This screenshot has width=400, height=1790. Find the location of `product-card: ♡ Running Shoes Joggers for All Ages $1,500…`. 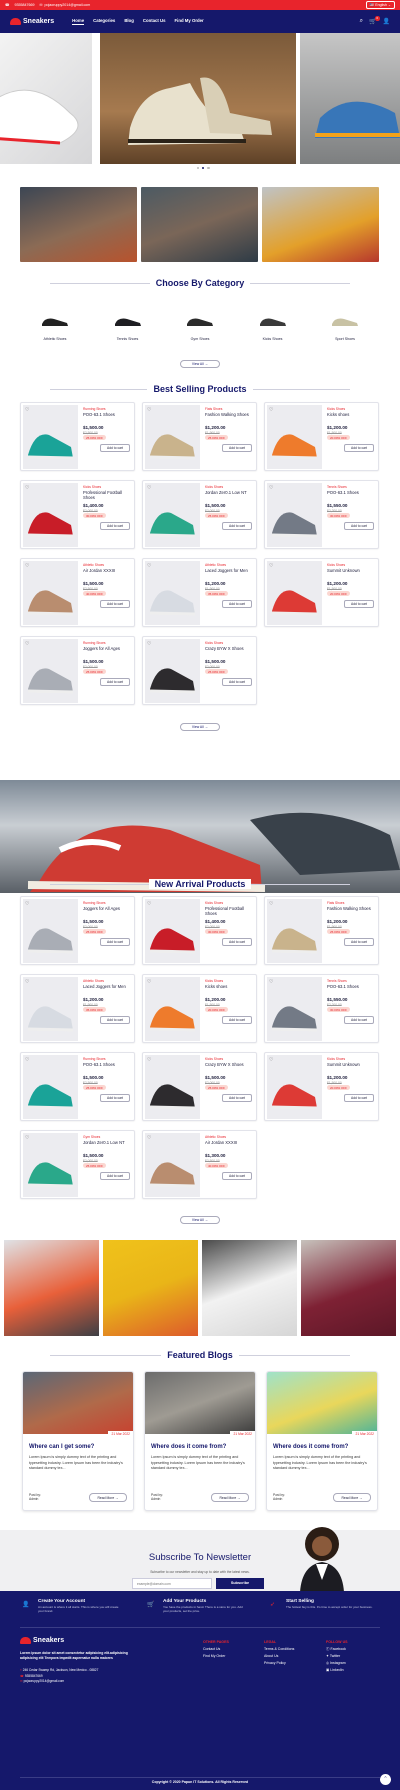

product-card: ♡ Running Shoes Joggers for All Ages $1,500… is located at coordinates (77, 930).